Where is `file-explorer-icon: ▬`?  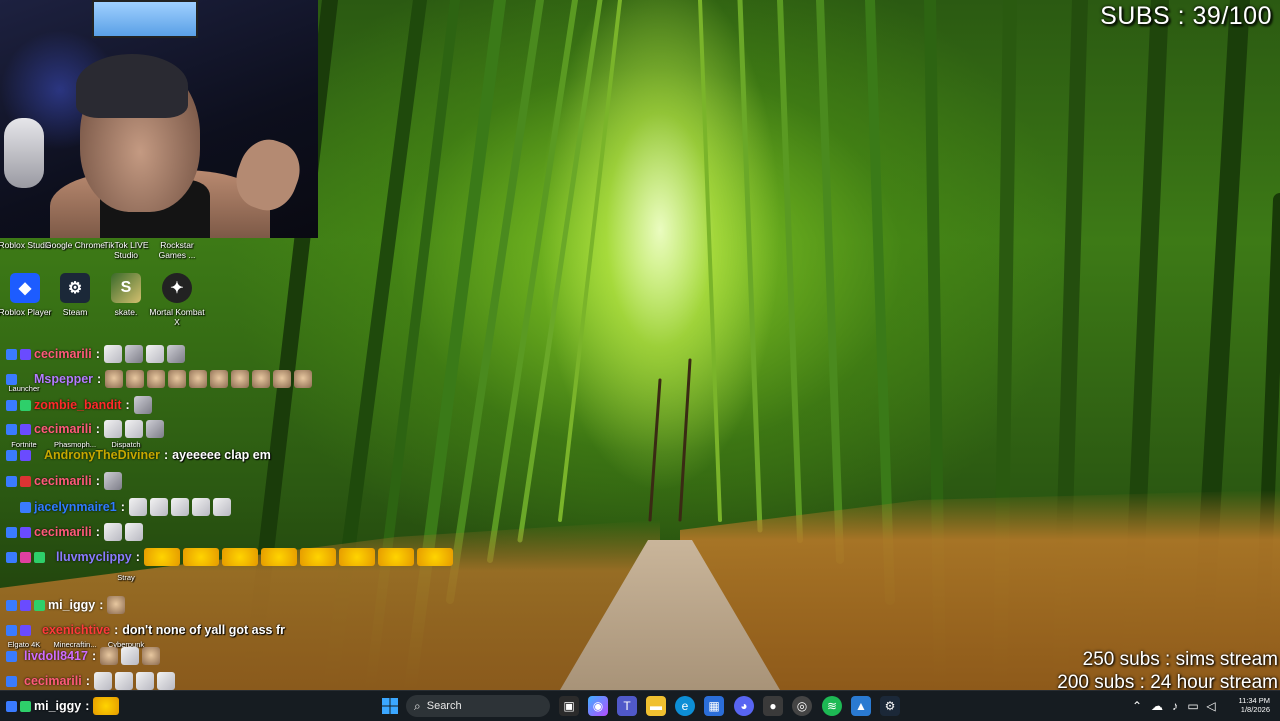 file-explorer-icon: ▬ is located at coordinates (656, 706).